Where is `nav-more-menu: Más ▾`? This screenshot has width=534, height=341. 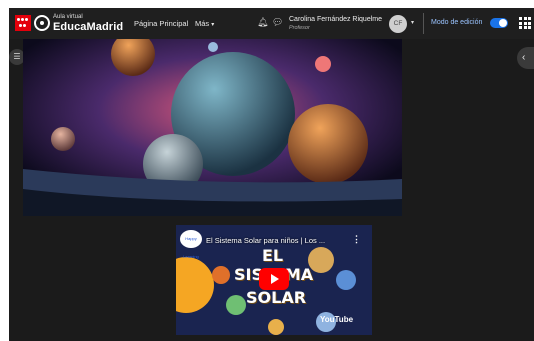
nav-more-menu: Más ▾ is located at coordinates (204, 23).